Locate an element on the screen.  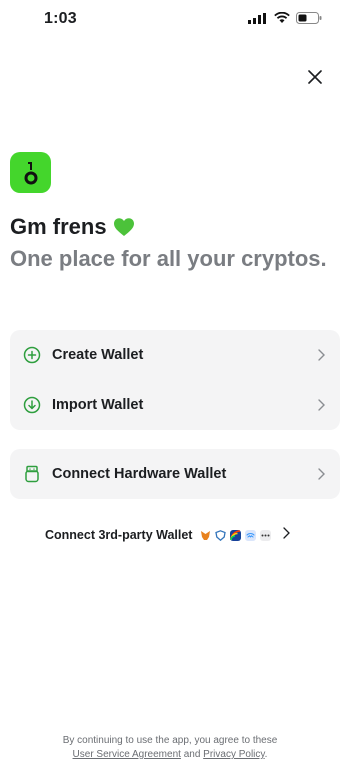
create-wallet-label: Create Wallet is located at coordinates (98, 355).